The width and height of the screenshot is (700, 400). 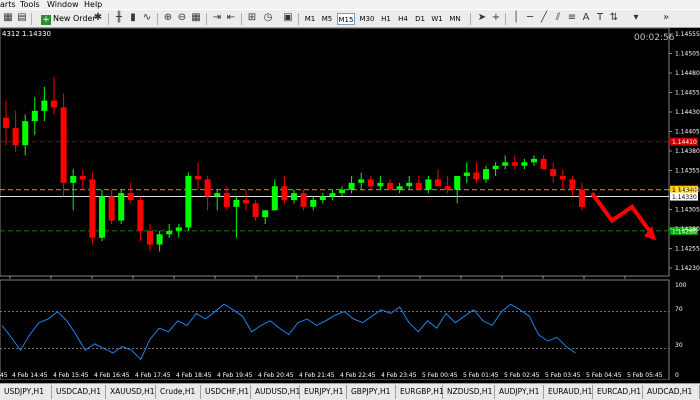 What do you see at coordinates (687, 229) in the screenshot?
I see `price-tick-label: 1.14280` at bounding box center [687, 229].